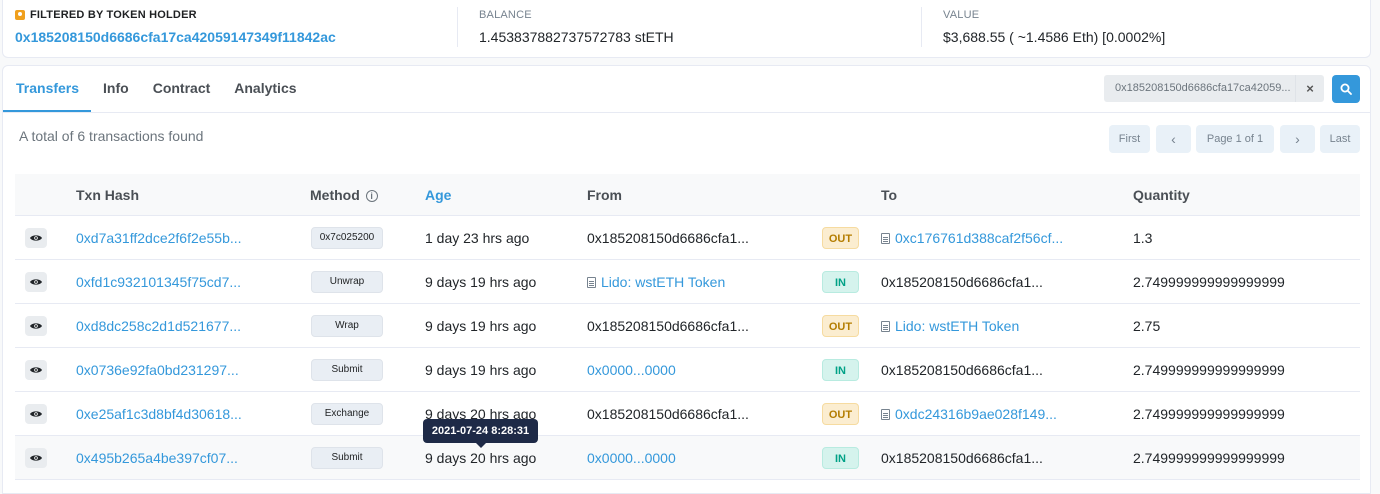 This screenshot has width=1380, height=494. What do you see at coordinates (604, 195) in the screenshot?
I see `col-from: From` at bounding box center [604, 195].